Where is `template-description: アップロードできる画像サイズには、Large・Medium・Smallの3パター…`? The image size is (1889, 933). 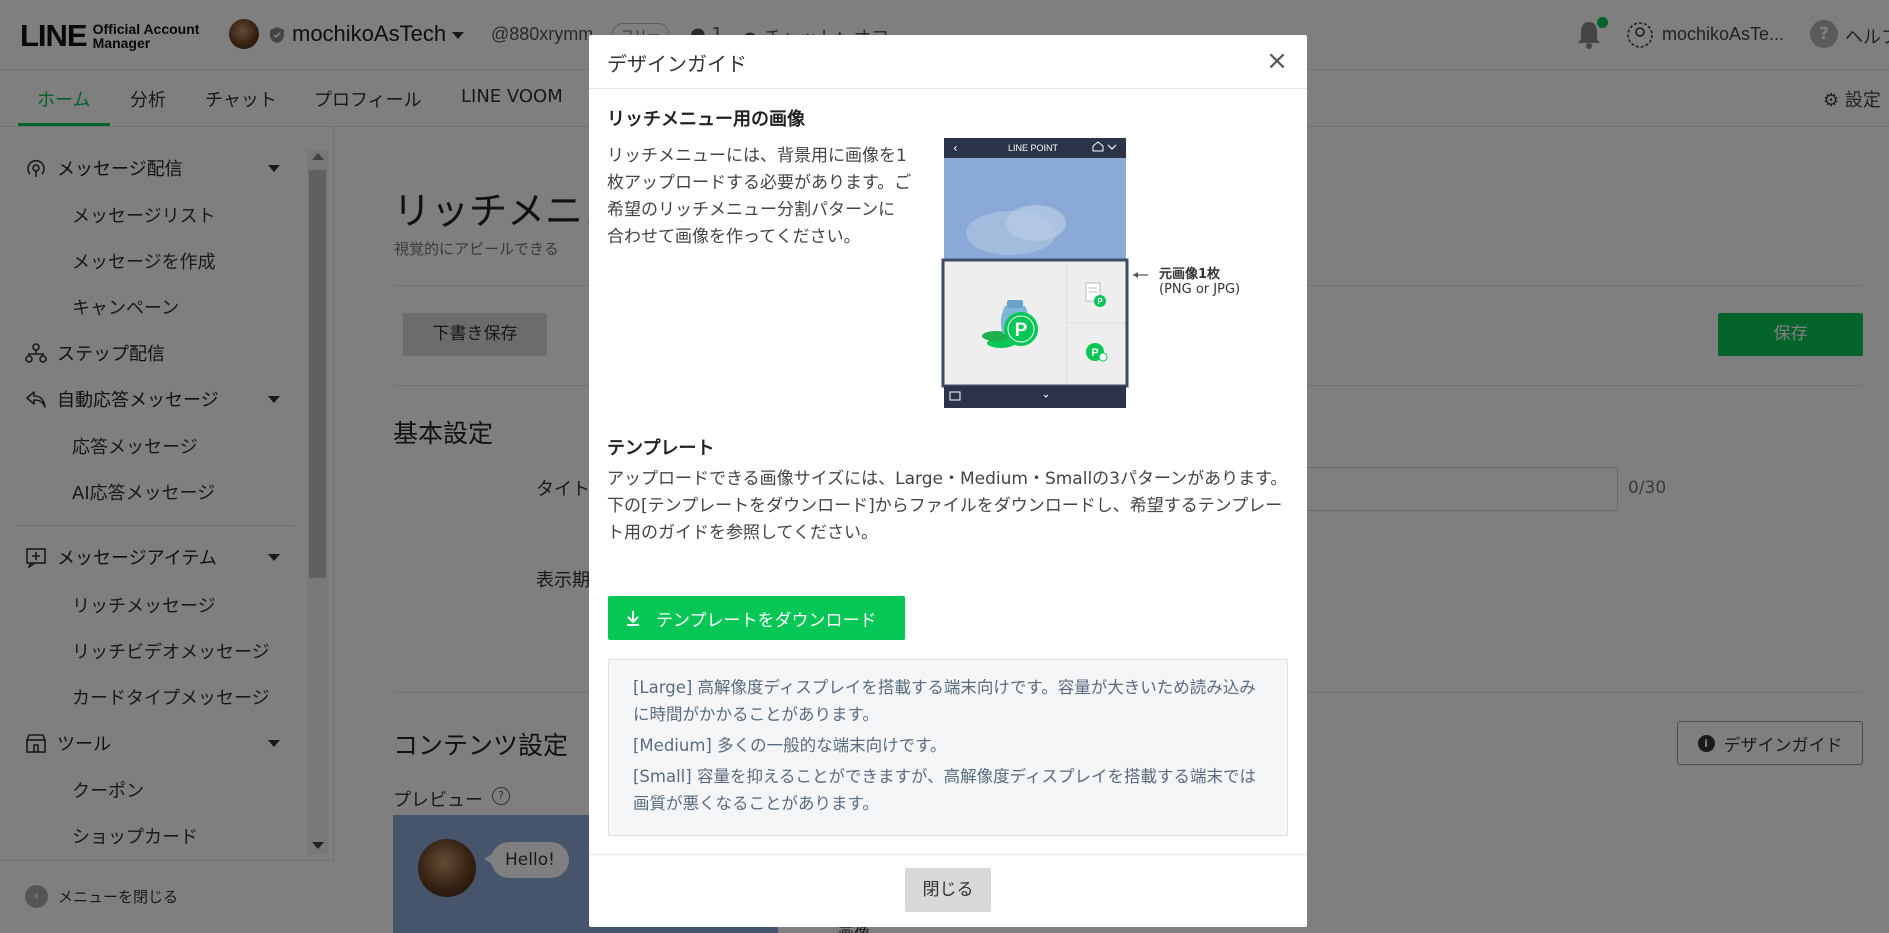
template-description: アップロードできる画像サイズには、Large・Medium・Smallの3パター… is located at coordinates (949, 506).